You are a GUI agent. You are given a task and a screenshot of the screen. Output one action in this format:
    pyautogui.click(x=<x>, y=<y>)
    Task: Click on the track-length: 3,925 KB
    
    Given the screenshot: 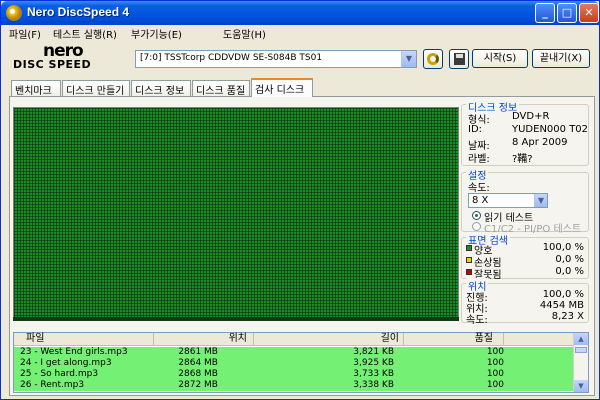 What is the action you would take?
    pyautogui.click(x=373, y=363)
    